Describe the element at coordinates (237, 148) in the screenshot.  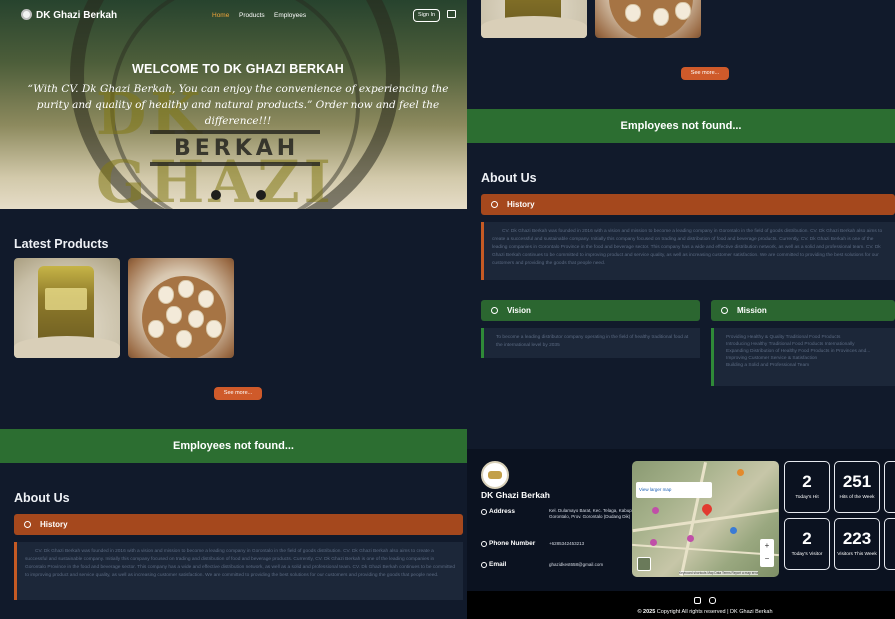
I see `hero-logo-sub: BERKAH` at that location.